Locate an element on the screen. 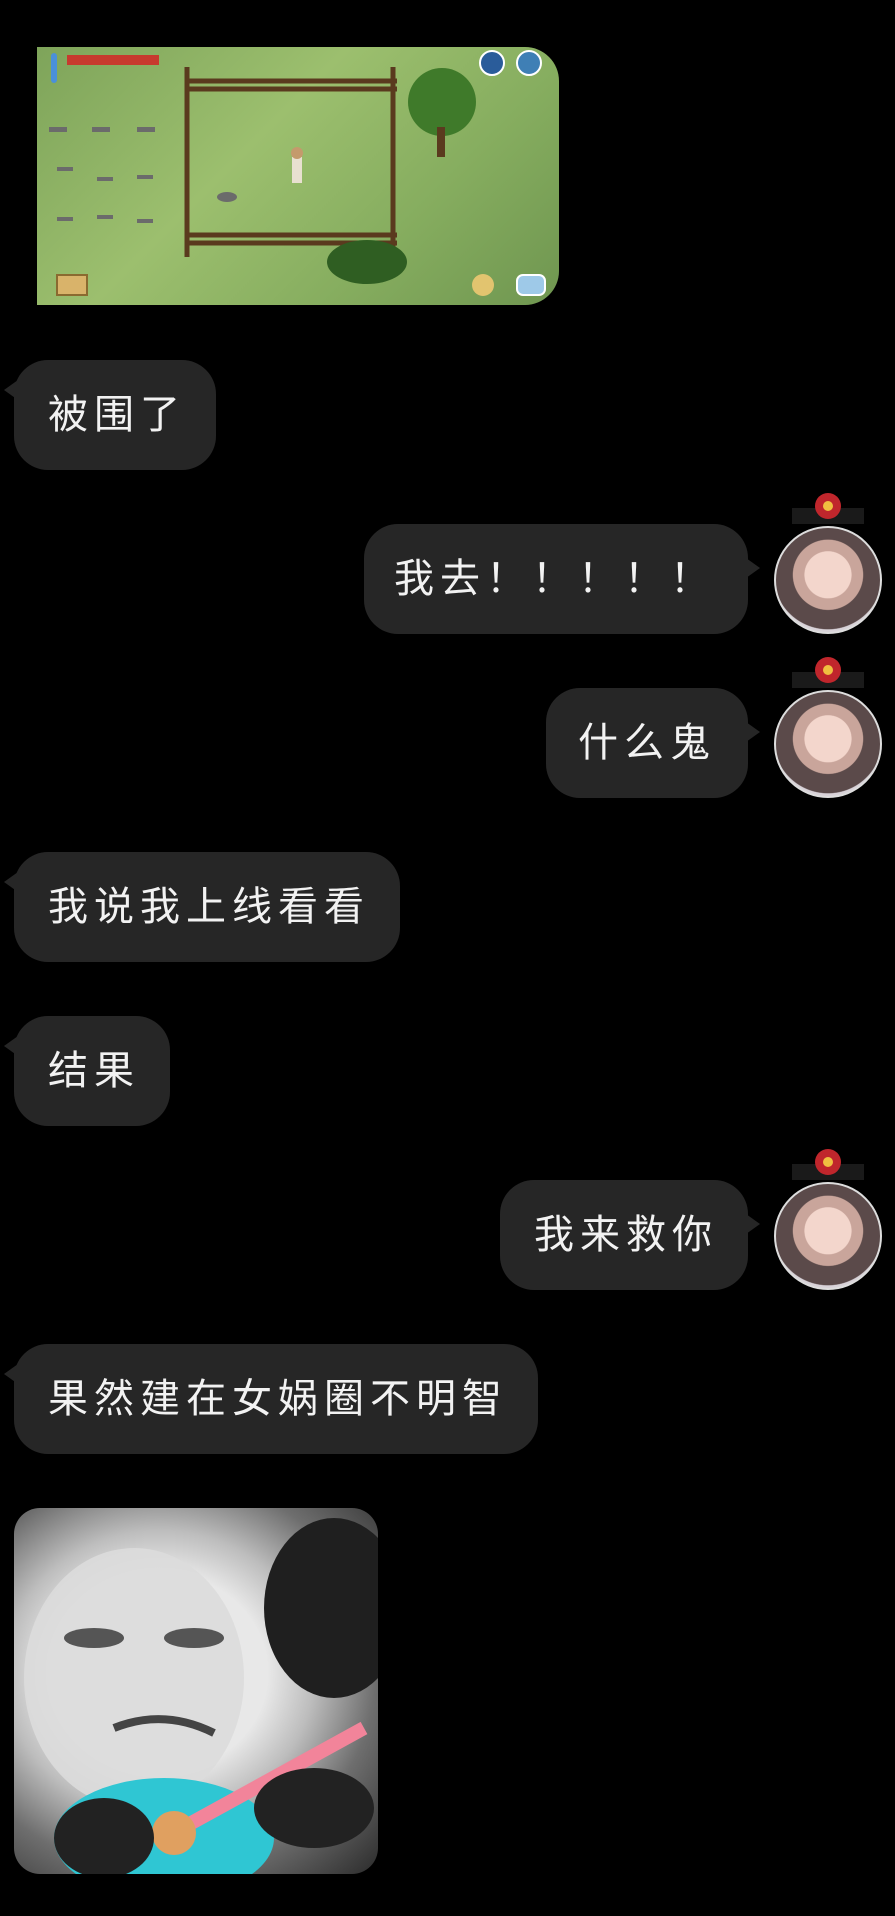  message-bubble-incoming: 被围了 is located at coordinates (110, 415).